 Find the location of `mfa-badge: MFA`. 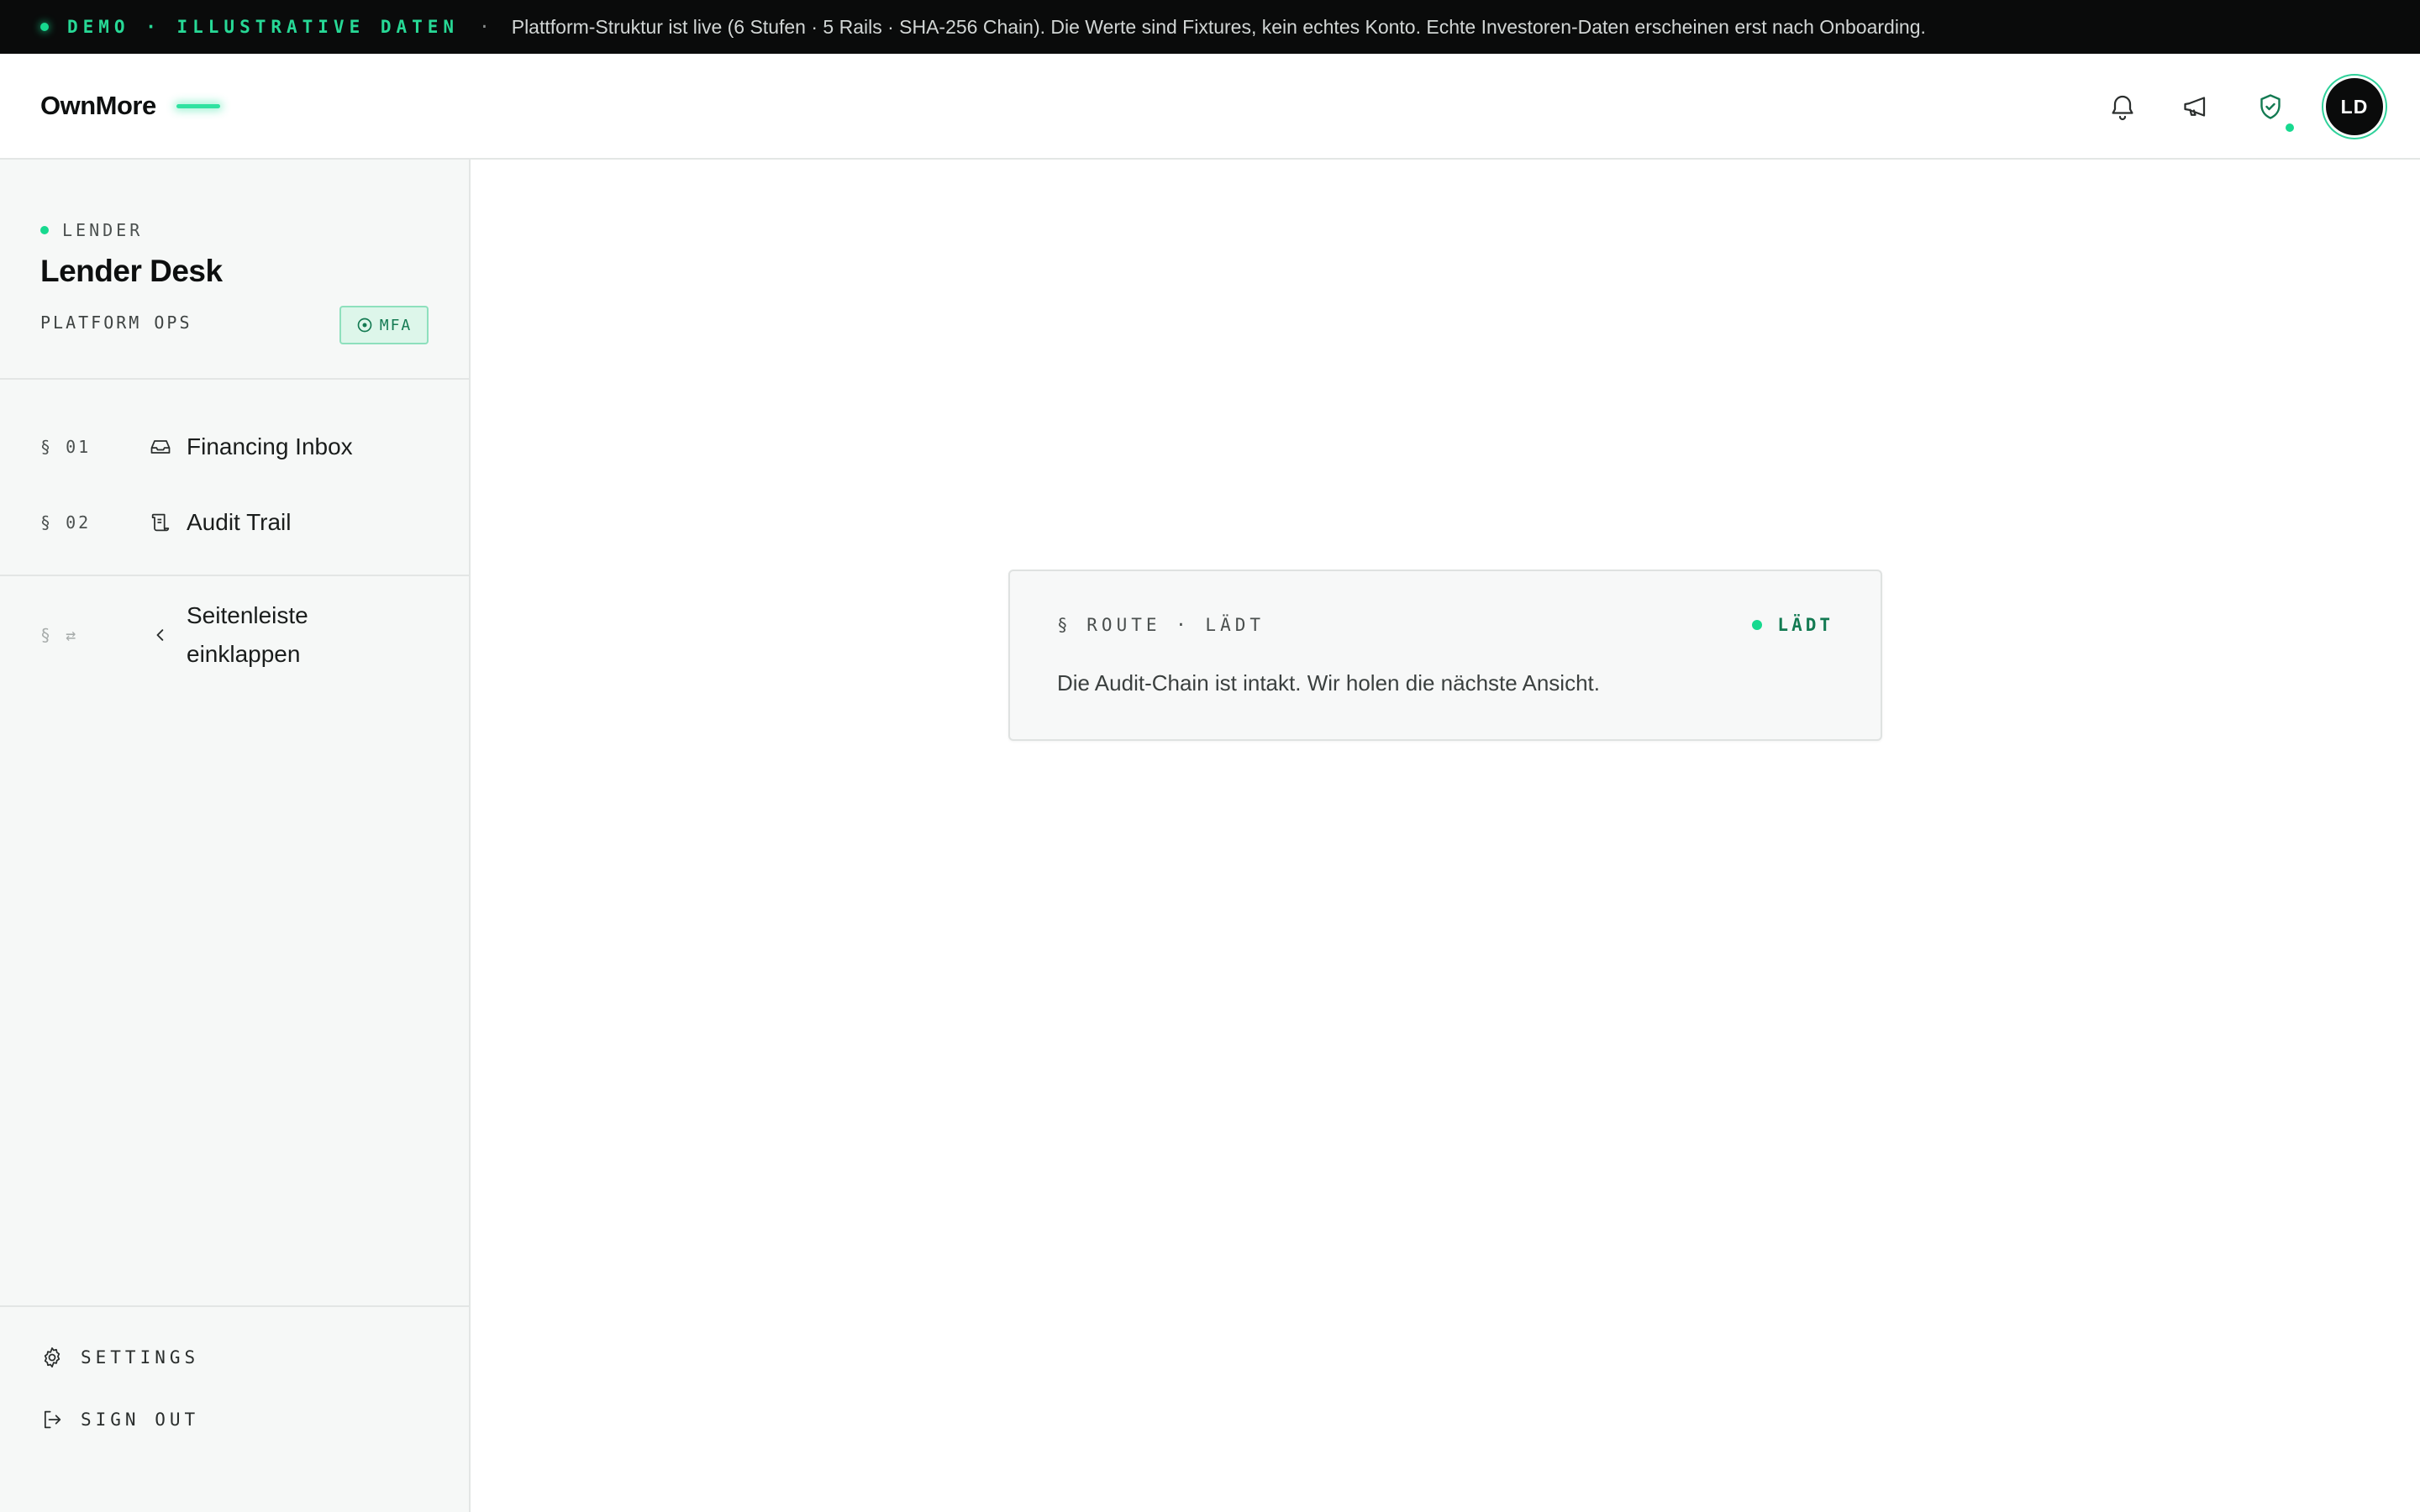

mfa-badge: MFA is located at coordinates (384, 325).